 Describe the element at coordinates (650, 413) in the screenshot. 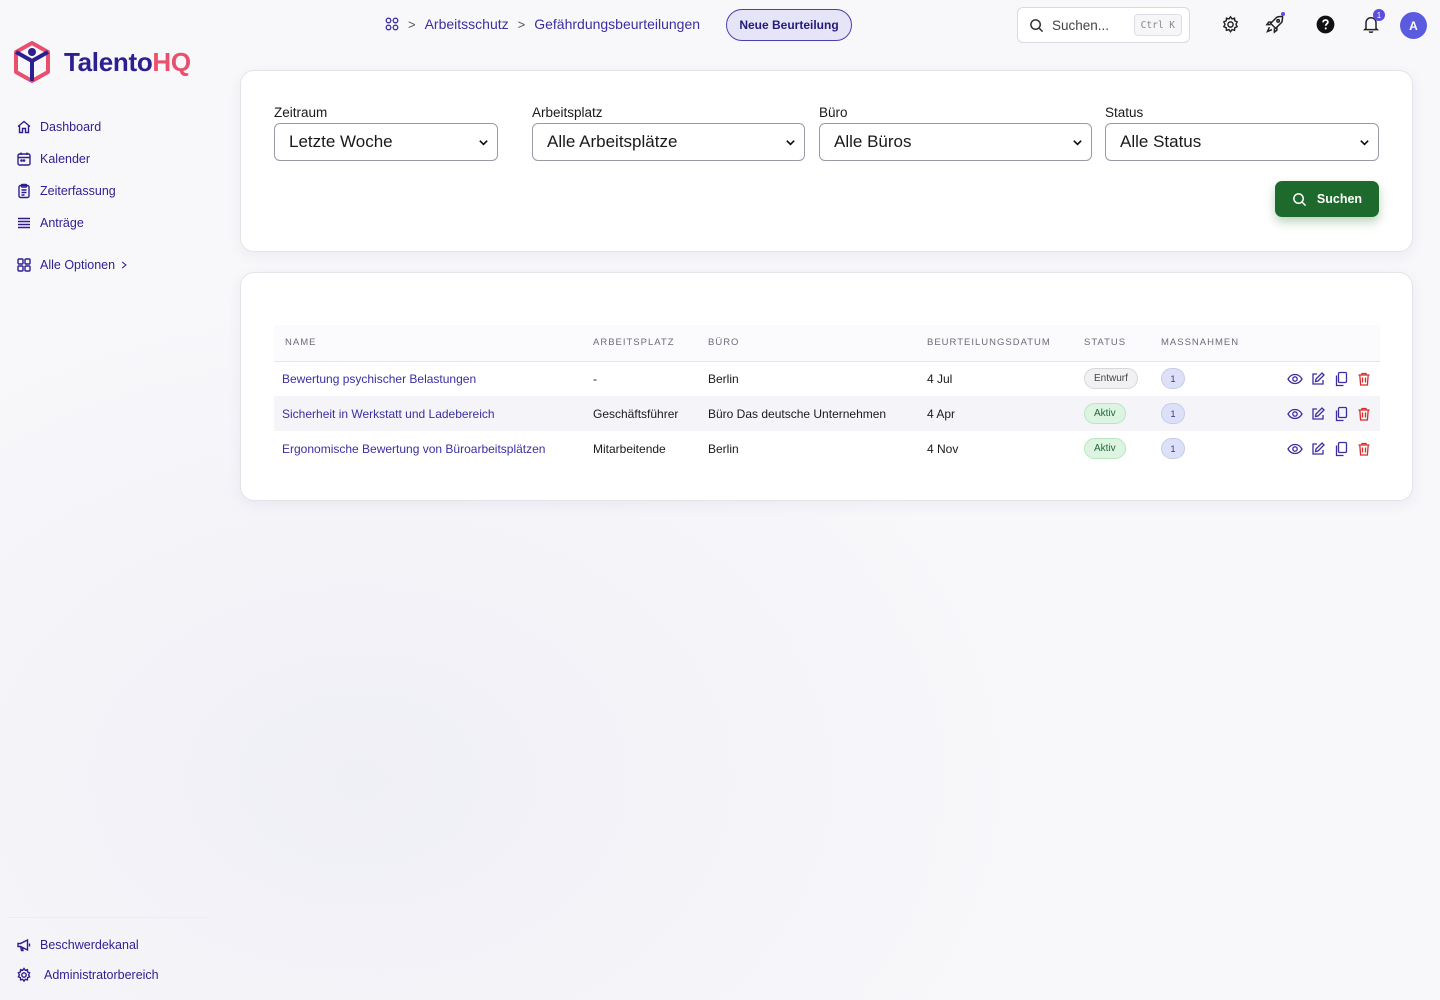

I see `workplace-cell: Geschäftsführer` at that location.